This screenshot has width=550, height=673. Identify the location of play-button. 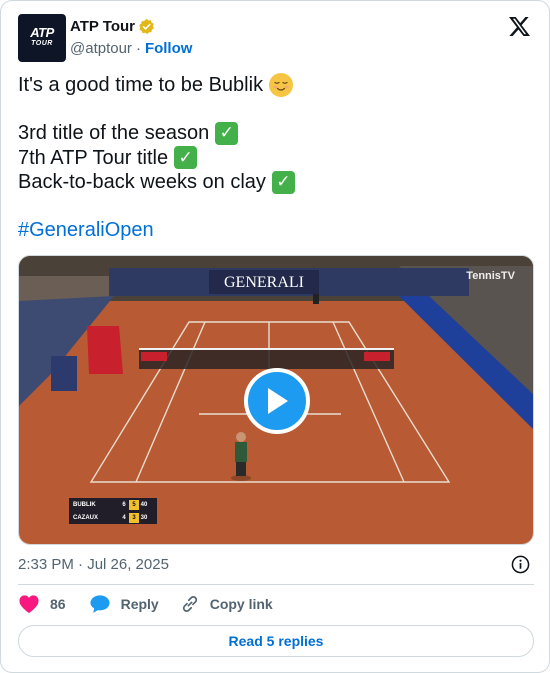
(277, 401).